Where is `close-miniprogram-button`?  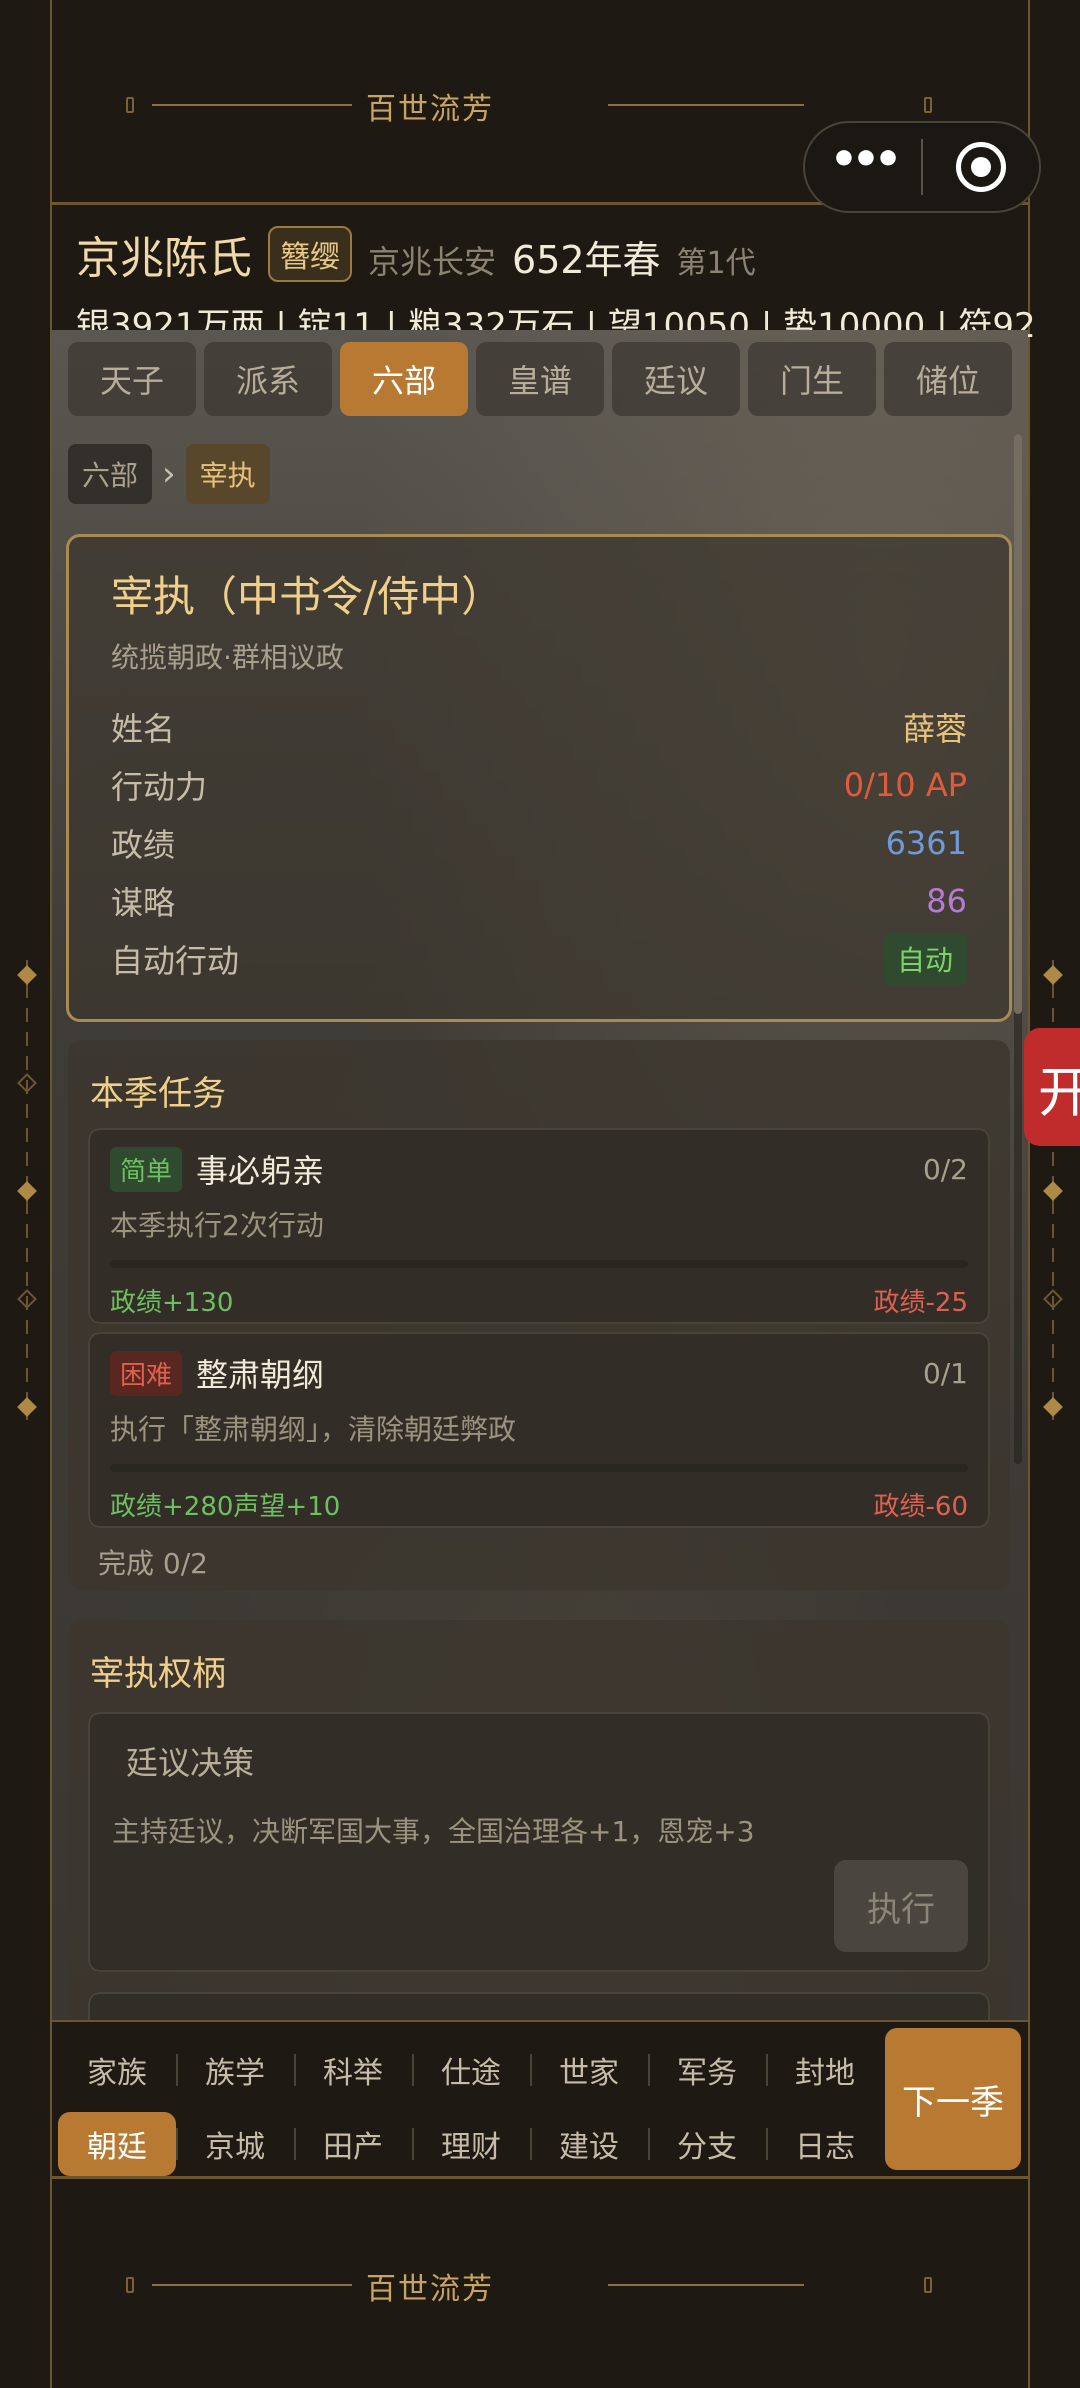 close-miniprogram-button is located at coordinates (981, 167).